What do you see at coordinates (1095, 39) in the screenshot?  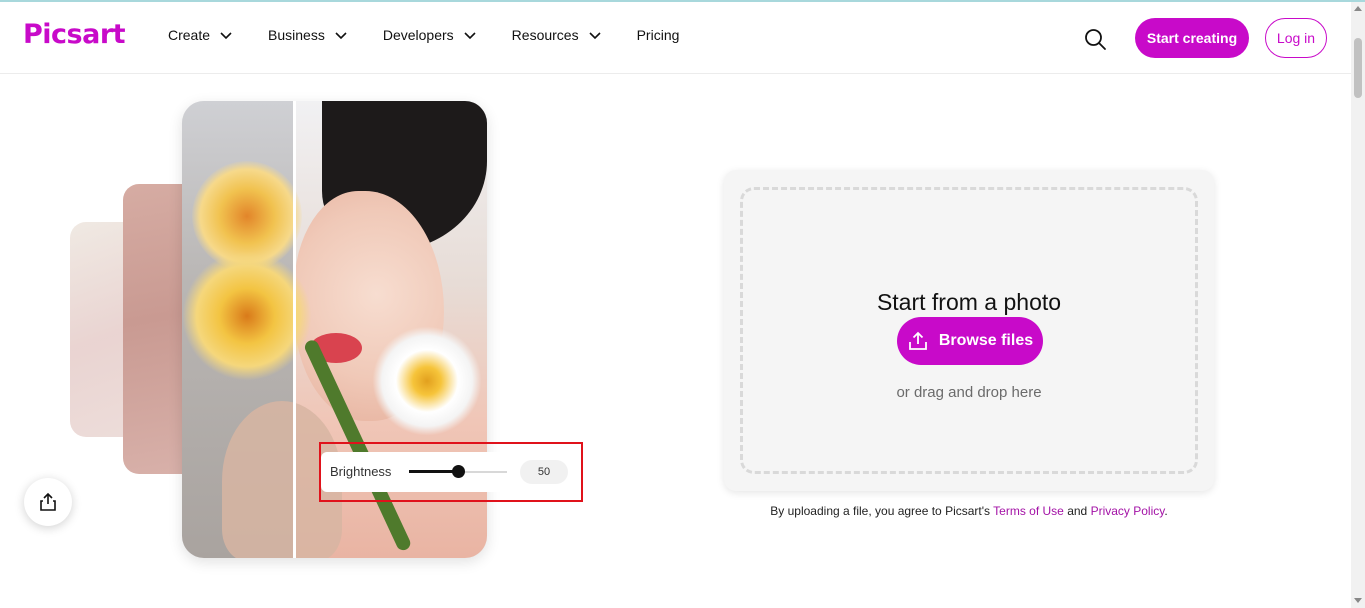 I see `search-icon` at bounding box center [1095, 39].